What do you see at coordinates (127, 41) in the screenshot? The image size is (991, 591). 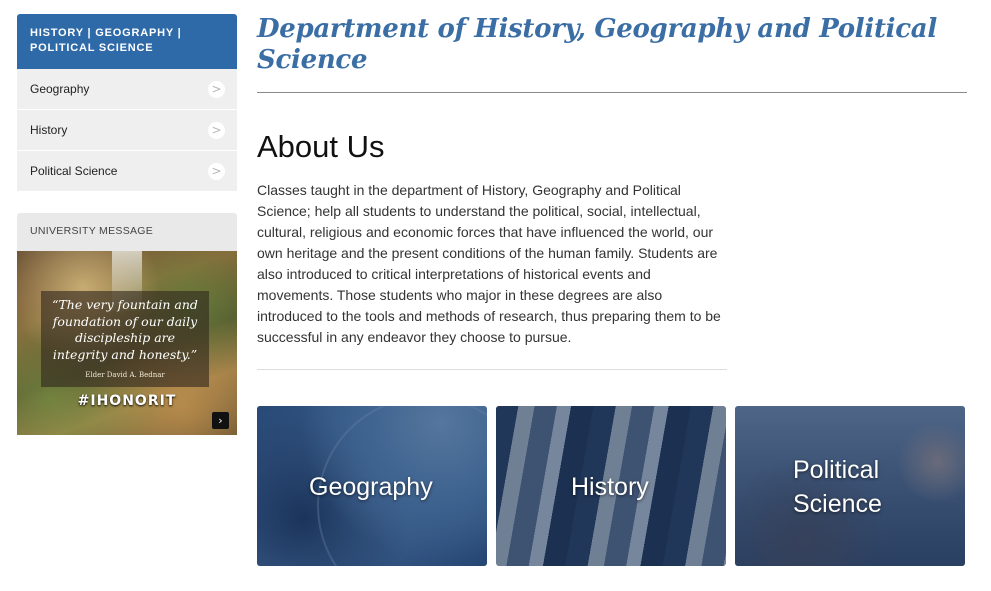 I see `sidebar-header: HISTORY | GEOGRAPHY | POLITICAL SCIENCE` at bounding box center [127, 41].